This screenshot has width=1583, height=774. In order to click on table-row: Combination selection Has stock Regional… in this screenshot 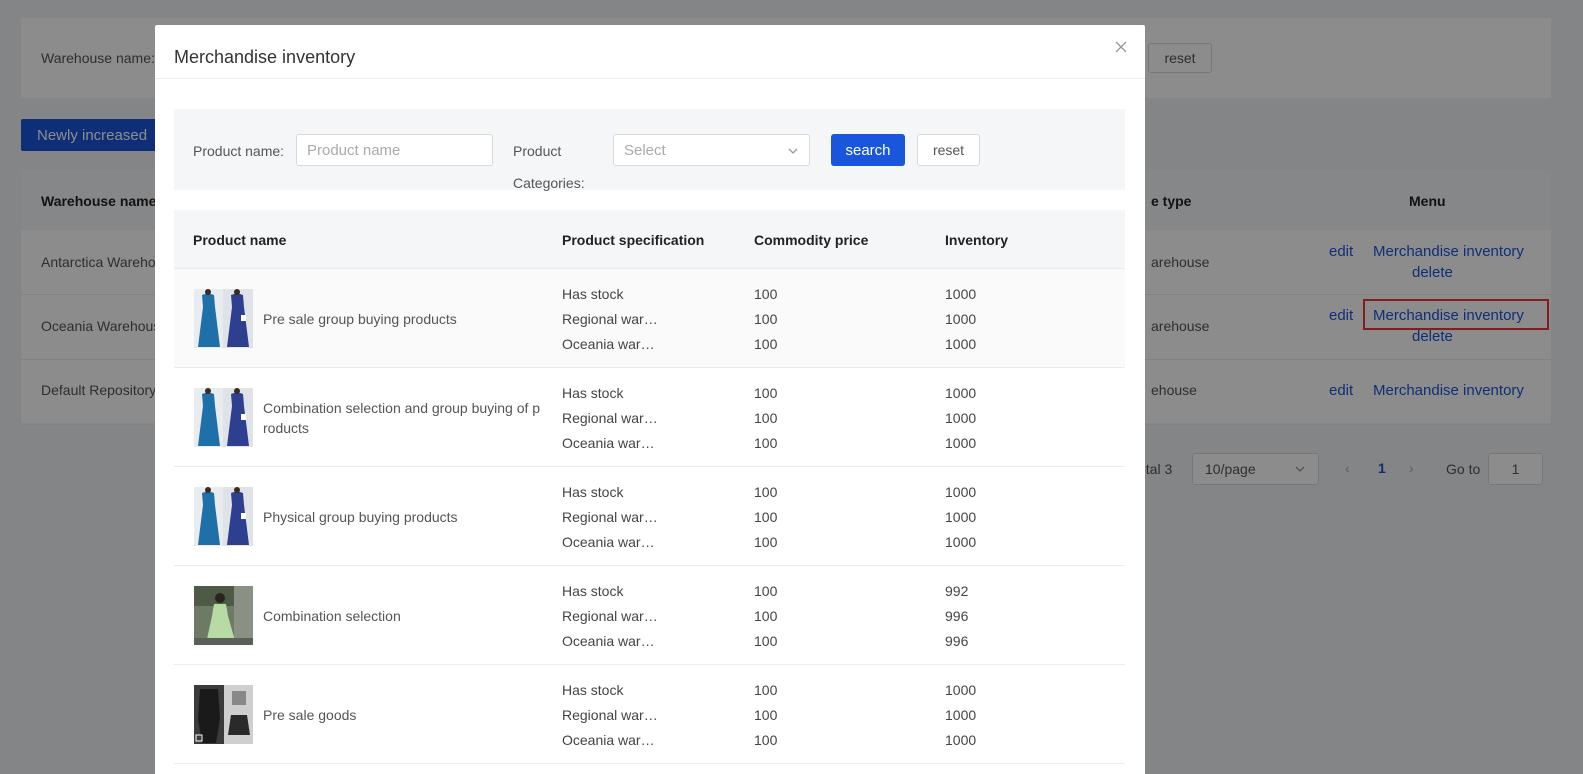, I will do `click(649, 615)`.